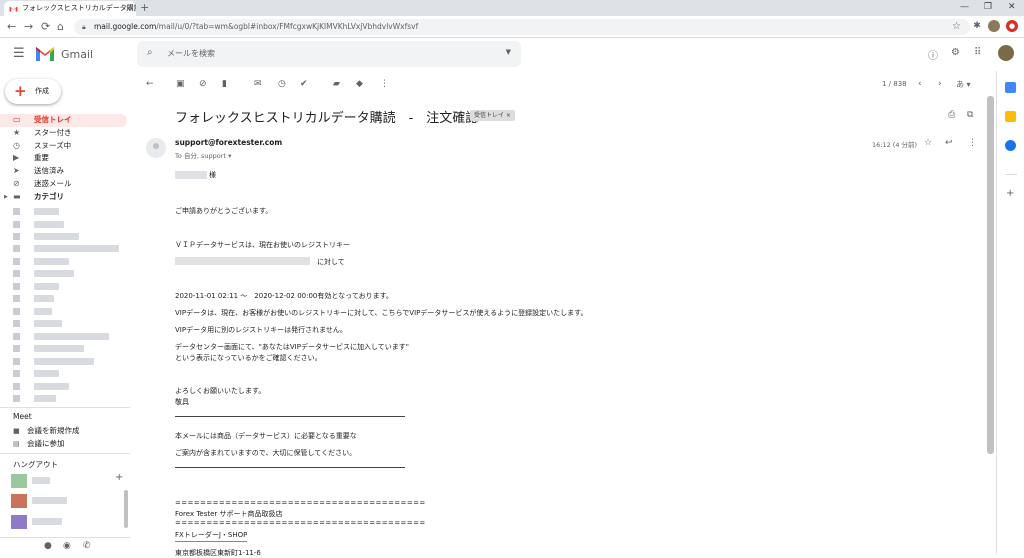  What do you see at coordinates (212, 175) in the screenshot?
I see `salutation-suffix: 様` at bounding box center [212, 175].